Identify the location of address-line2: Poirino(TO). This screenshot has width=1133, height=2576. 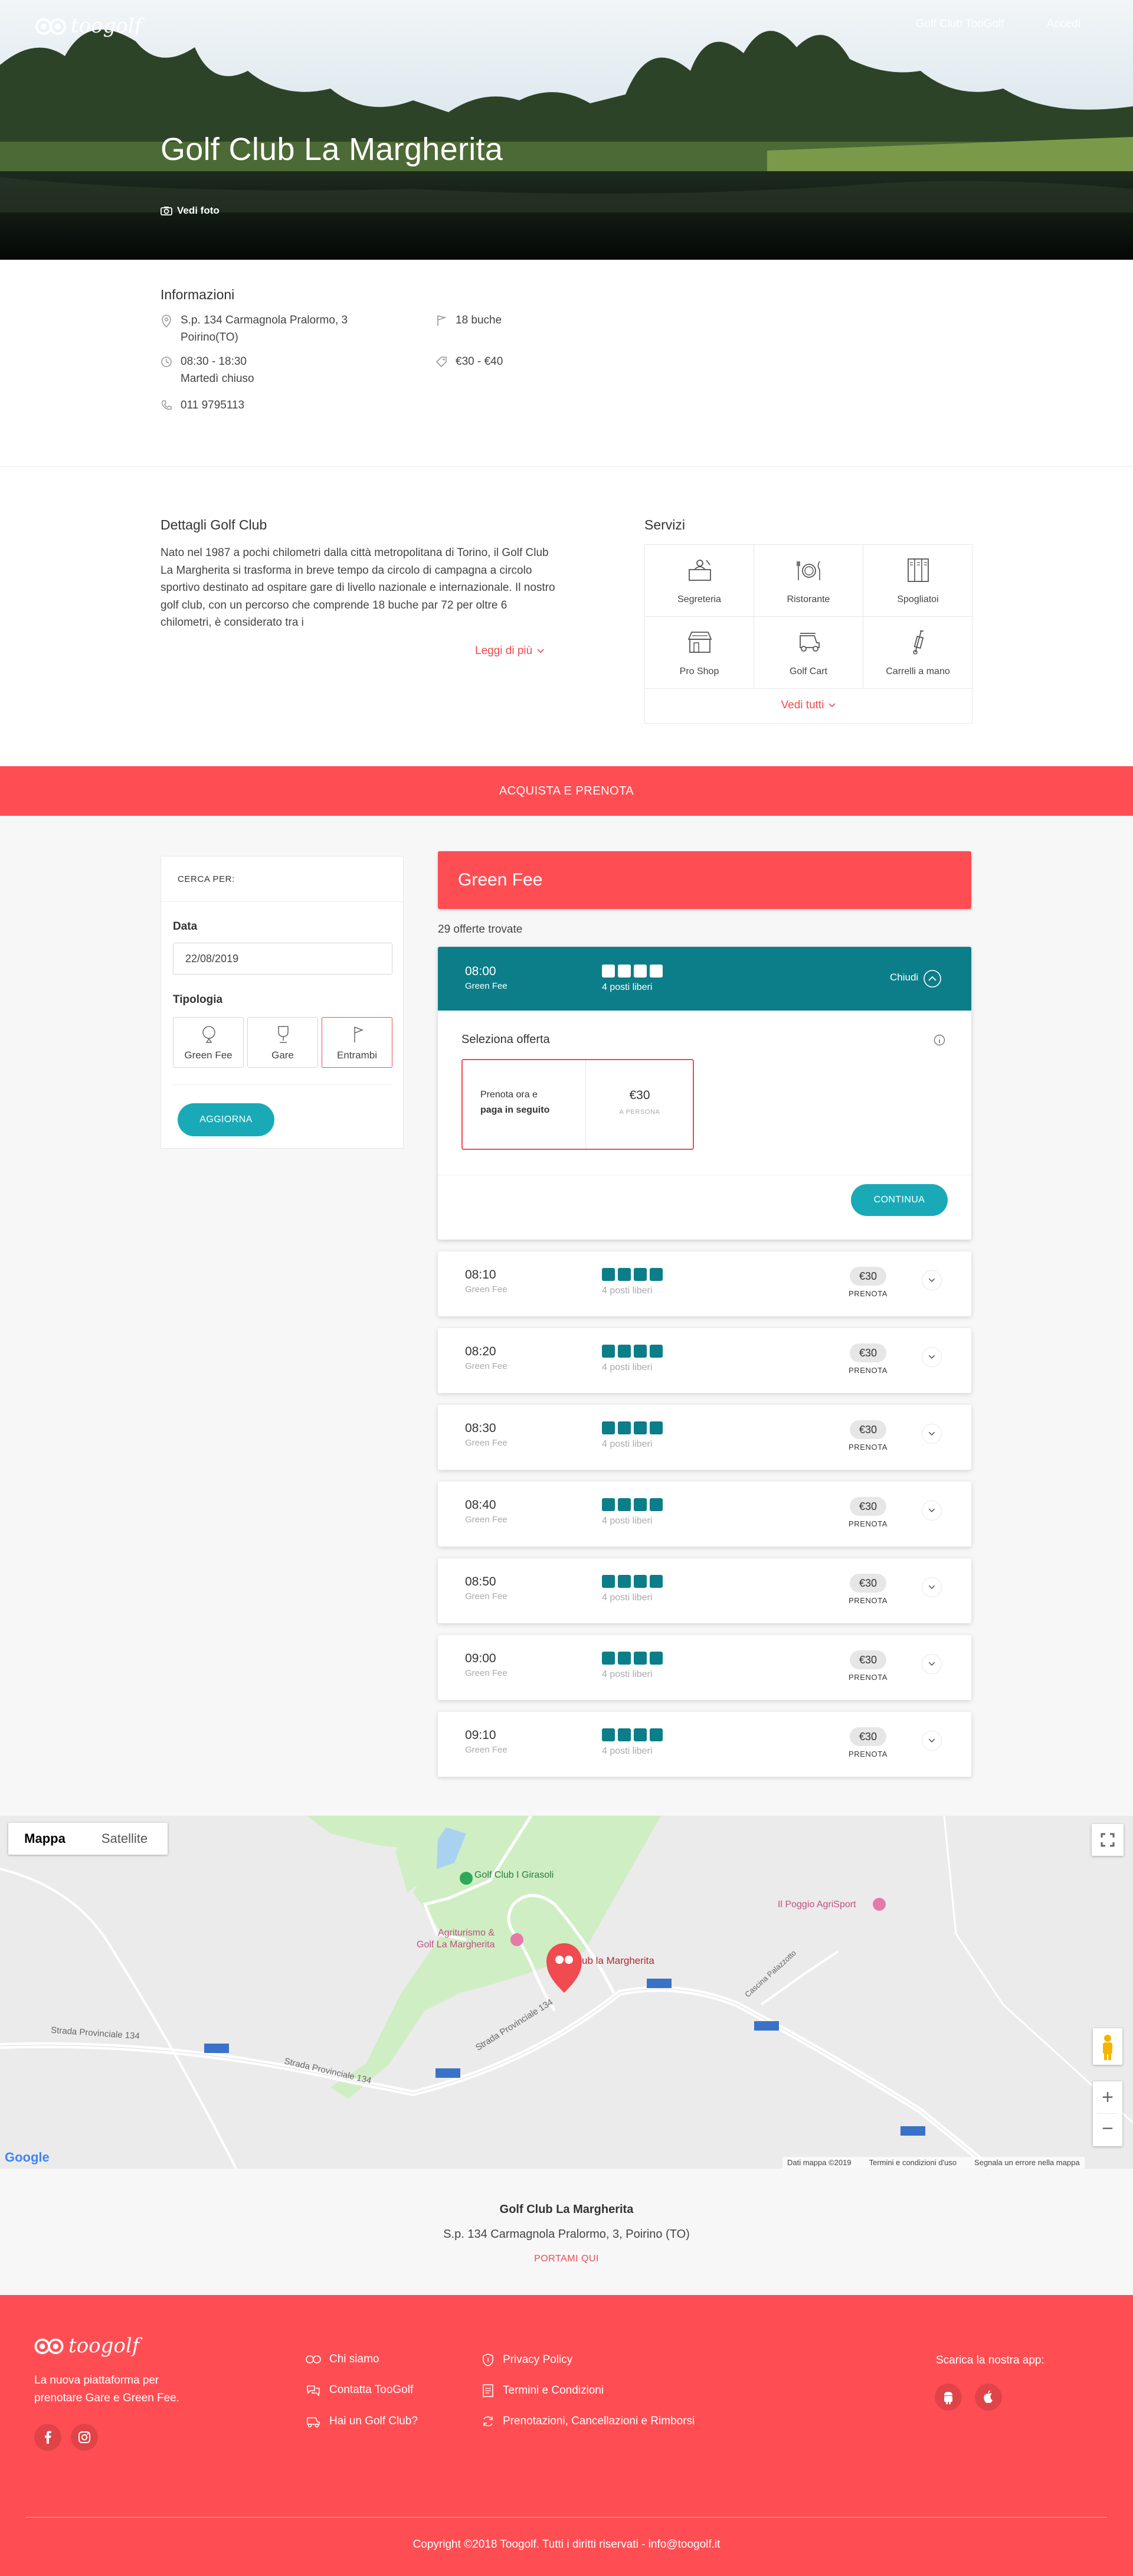
(209, 337).